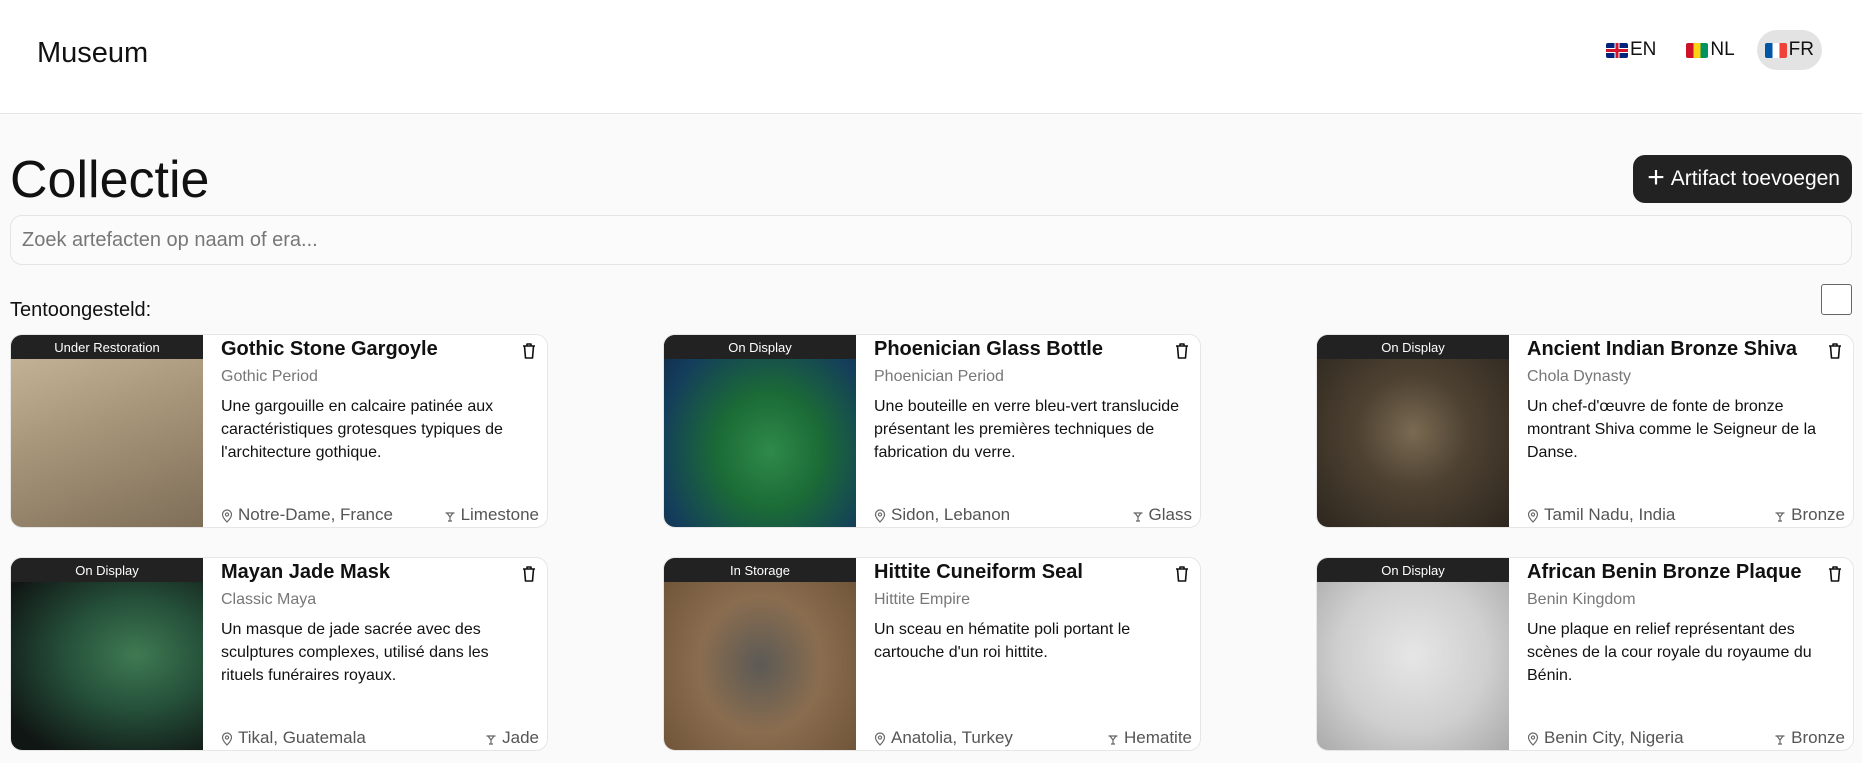  I want to click on artifact-era: Chola Dynasty, so click(1579, 376).